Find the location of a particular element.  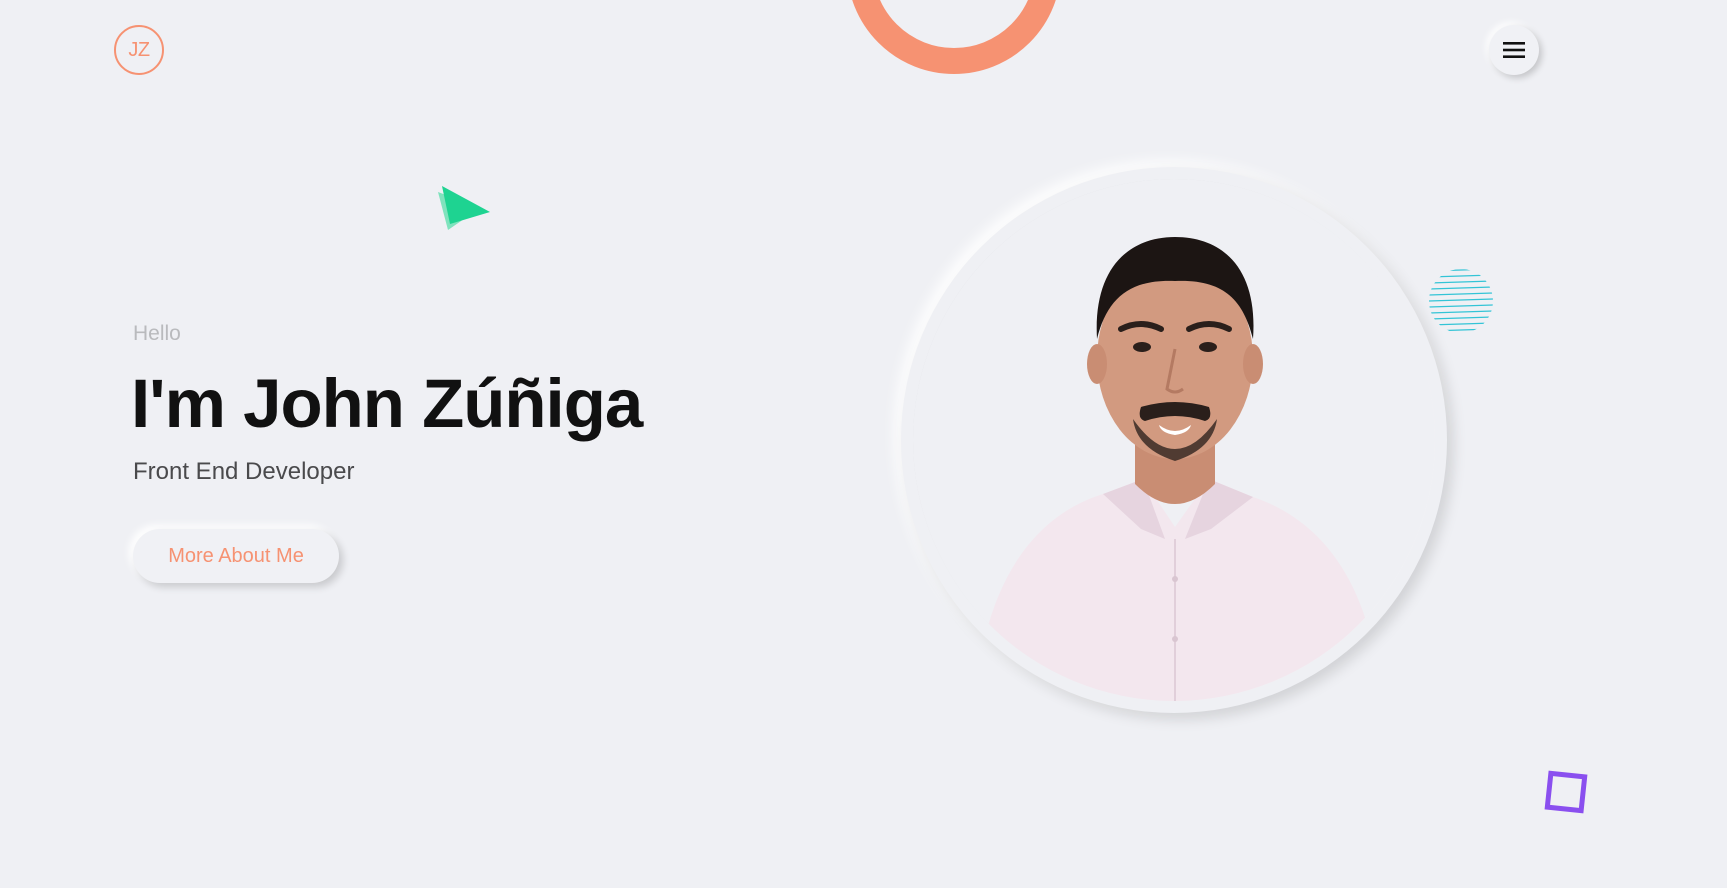

logo-text: JZ is located at coordinates (139, 49).